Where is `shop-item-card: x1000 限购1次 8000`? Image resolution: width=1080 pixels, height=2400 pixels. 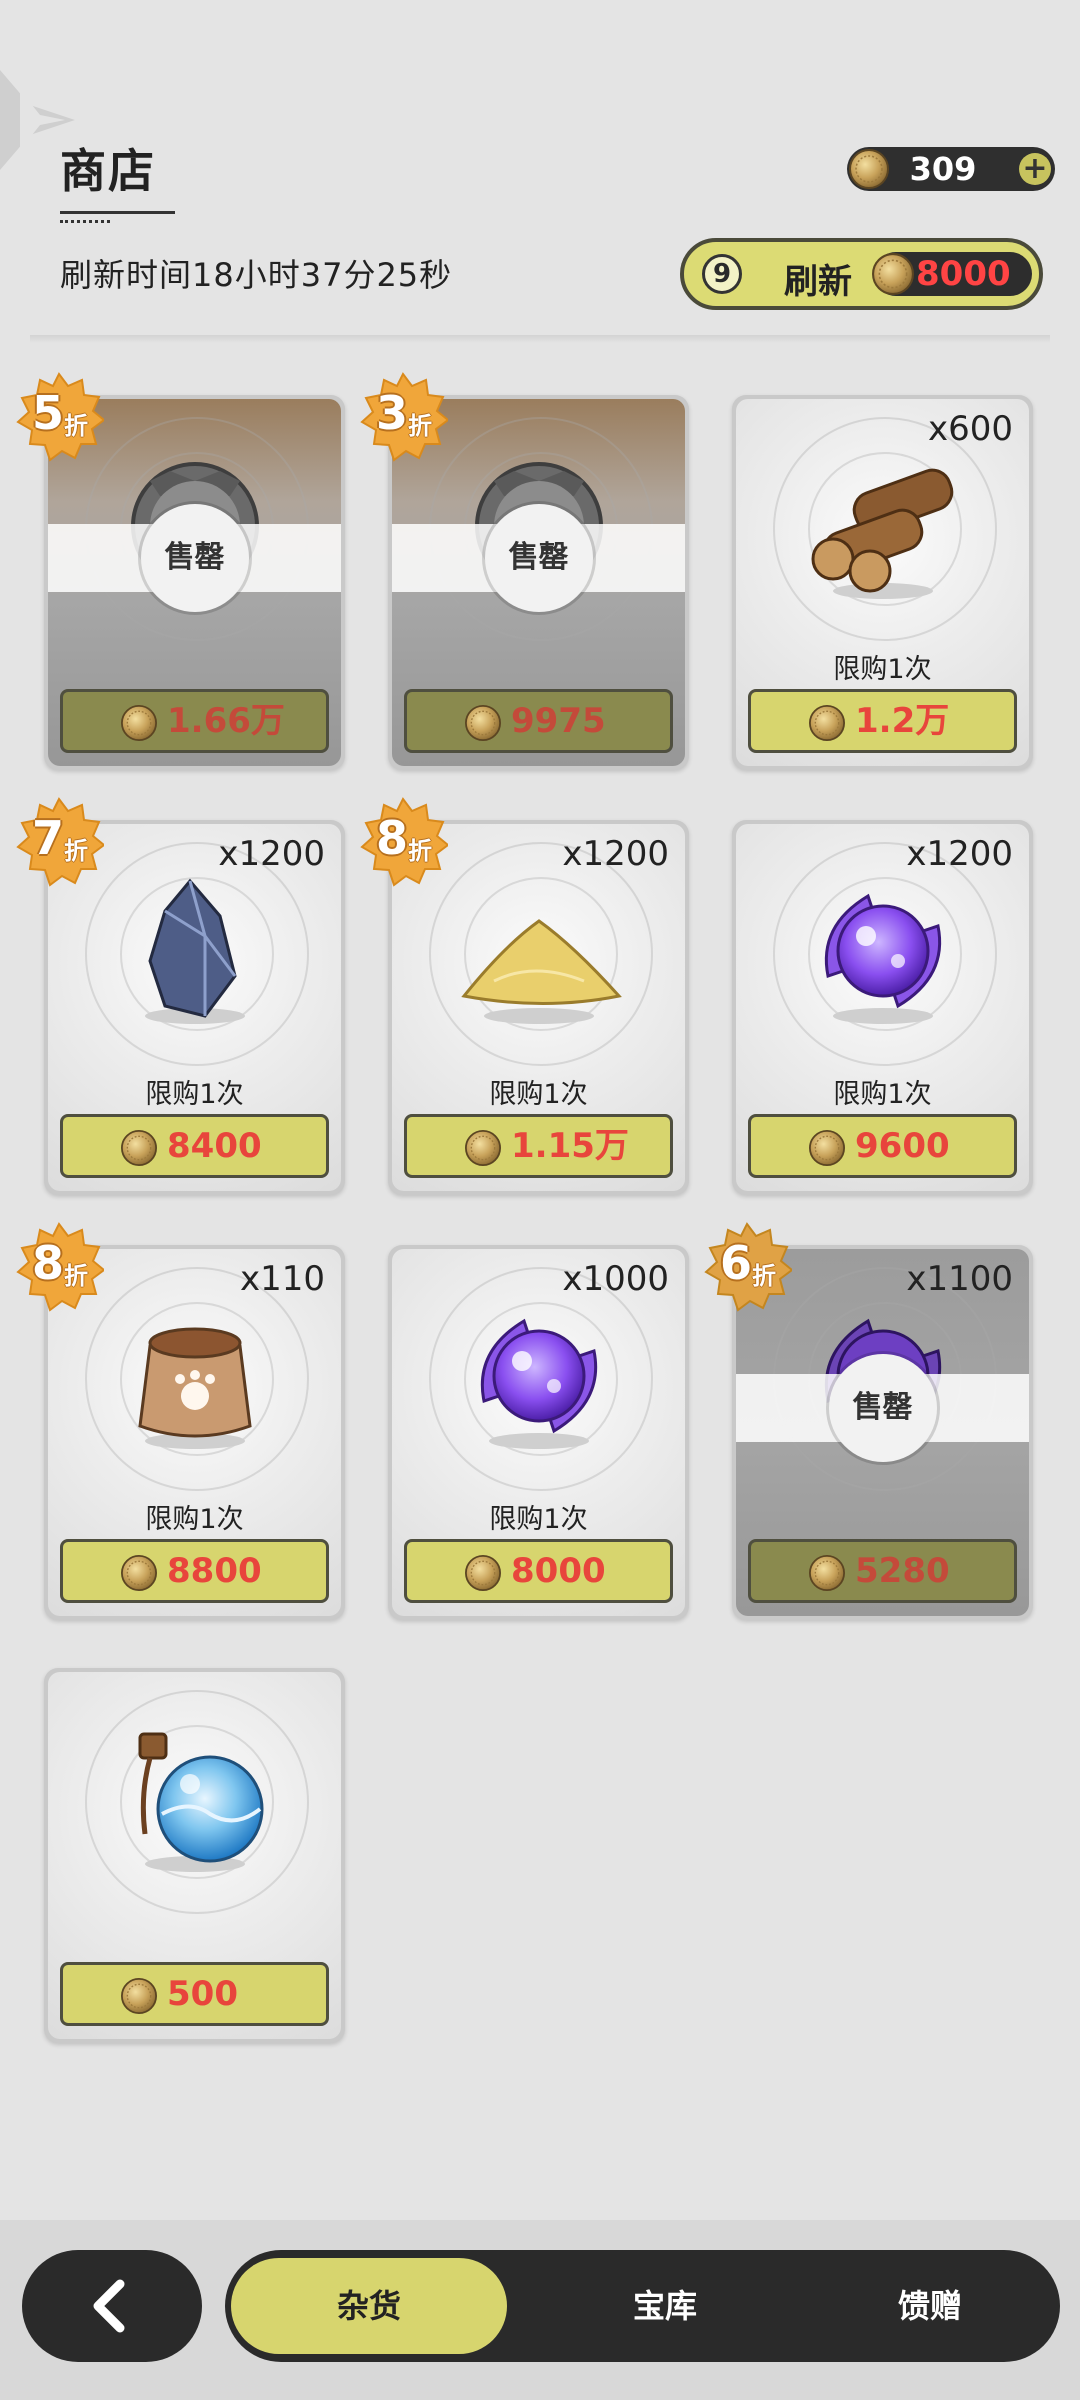 shop-item-card: x1000 限购1次 8000 is located at coordinates (538, 1432).